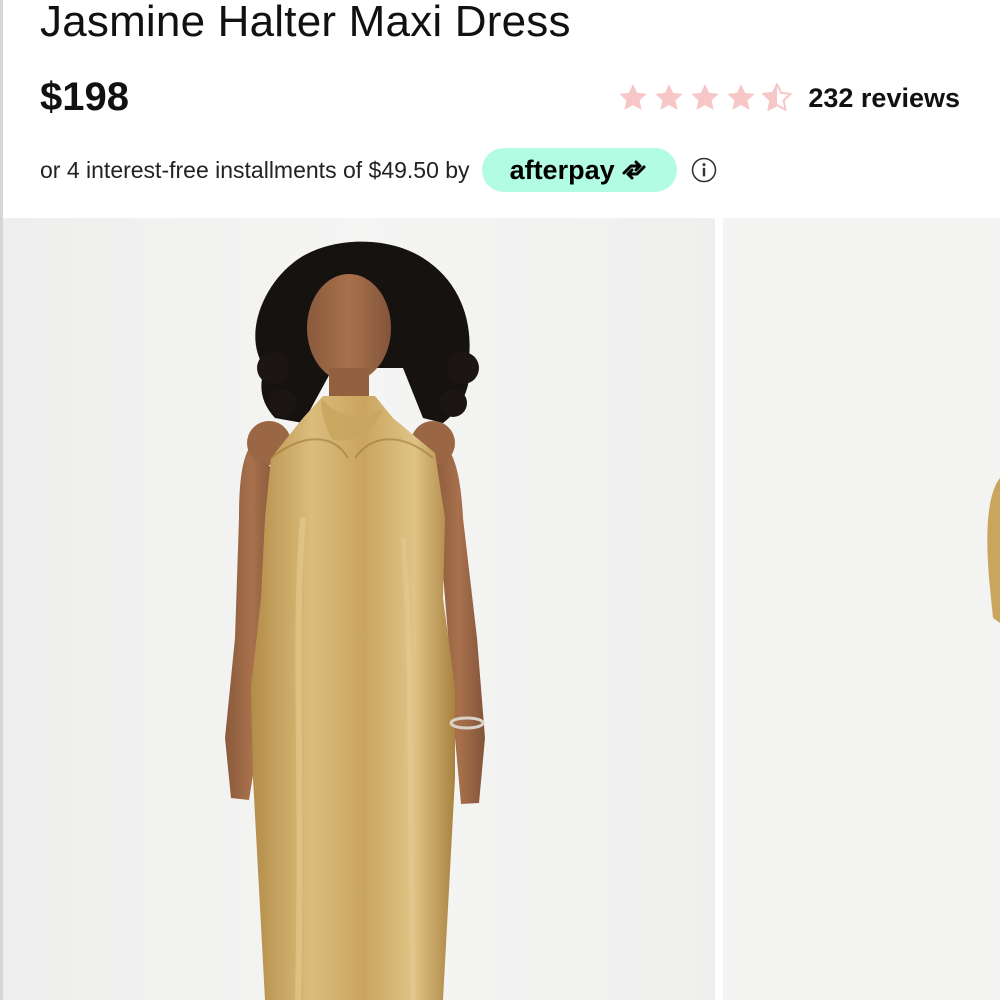 The width and height of the screenshot is (1000, 1000). I want to click on afterpay-badge: afterpay, so click(579, 170).